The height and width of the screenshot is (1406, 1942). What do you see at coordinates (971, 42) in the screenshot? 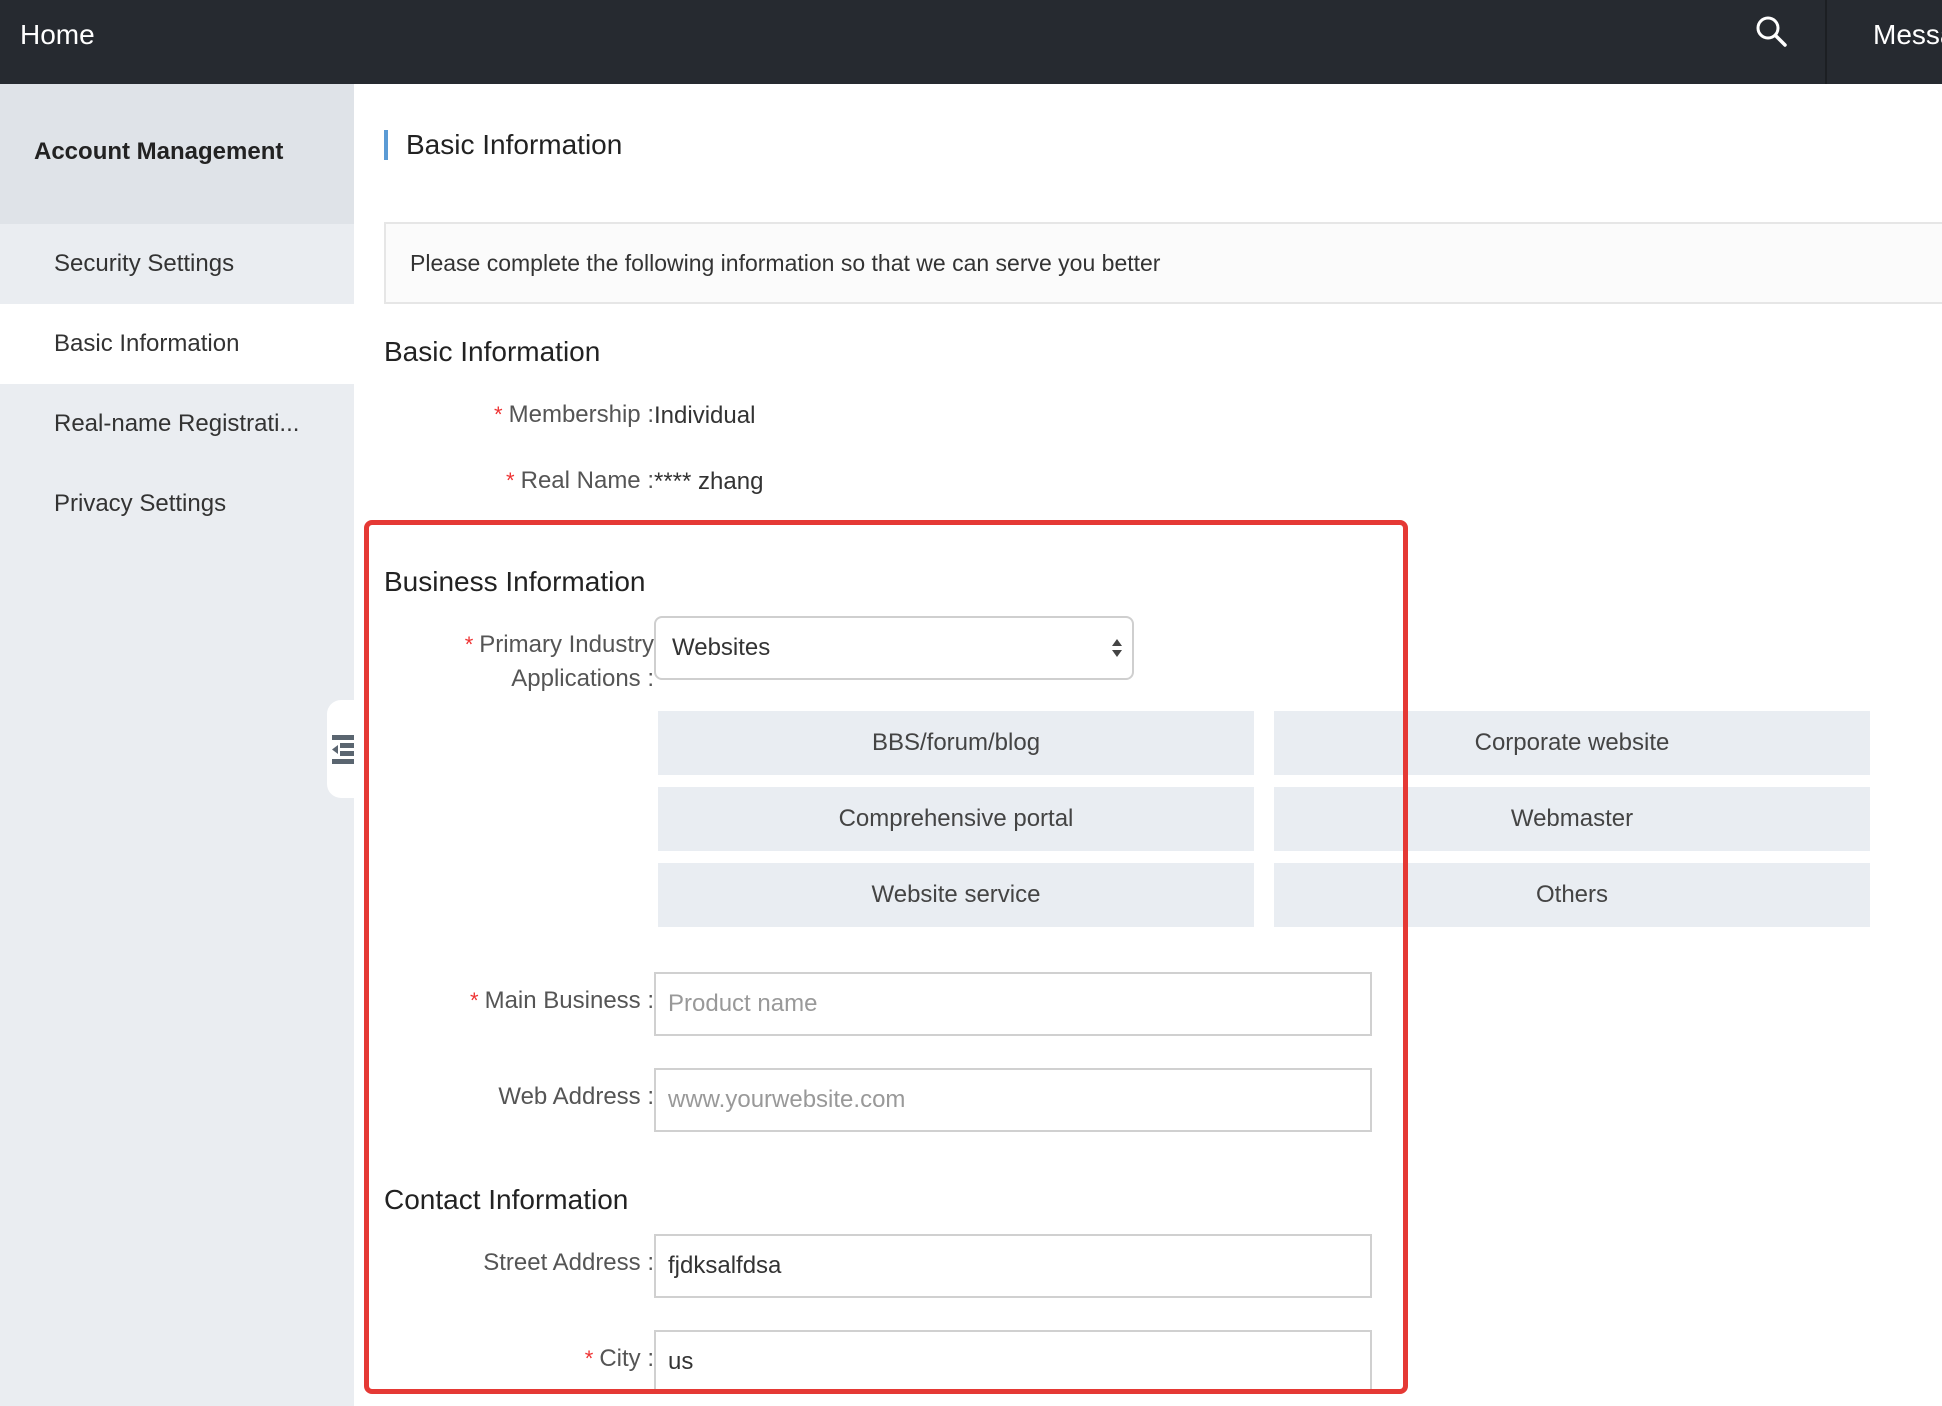
I see `top-navigation-bar: Home Messages` at bounding box center [971, 42].